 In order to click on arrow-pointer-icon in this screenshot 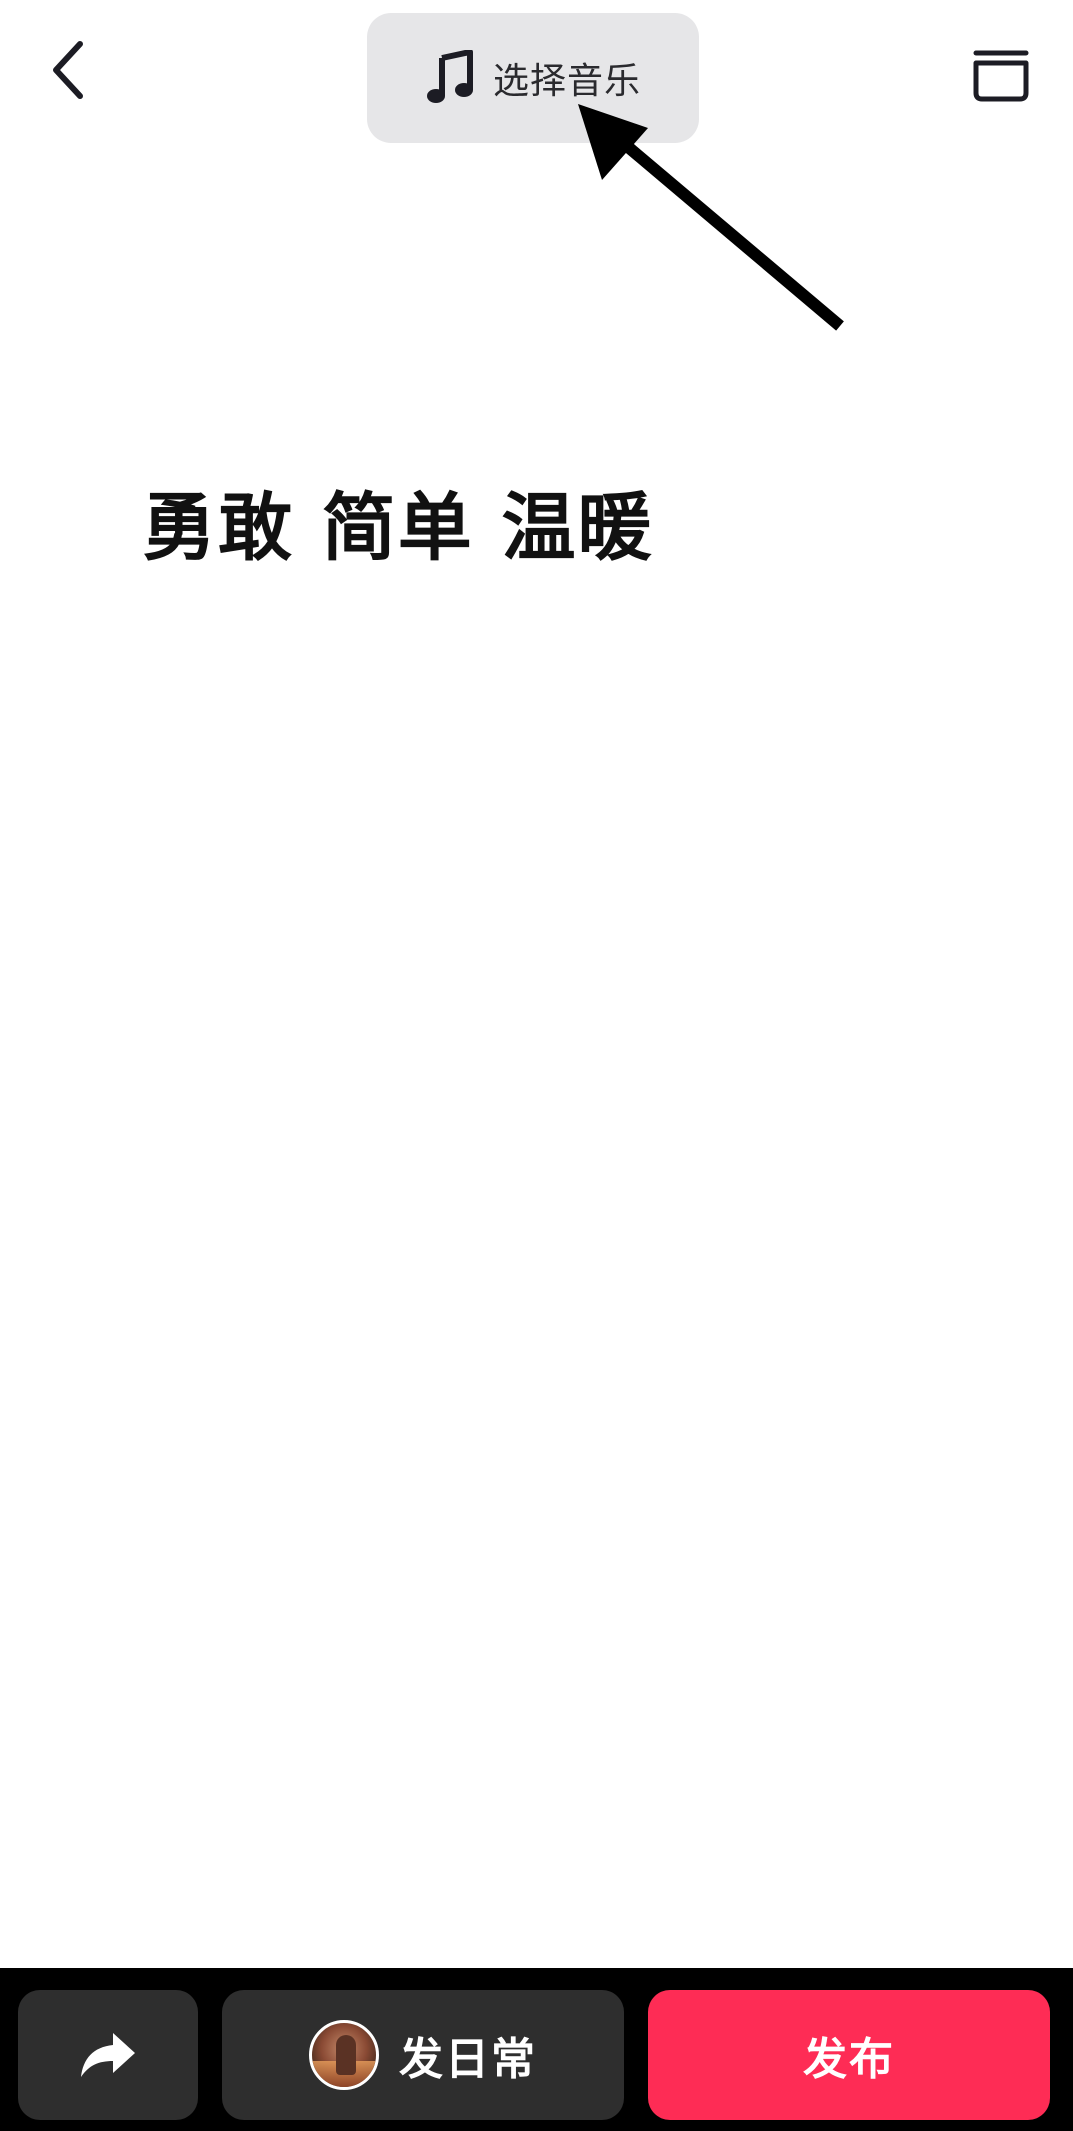, I will do `click(711, 217)`.